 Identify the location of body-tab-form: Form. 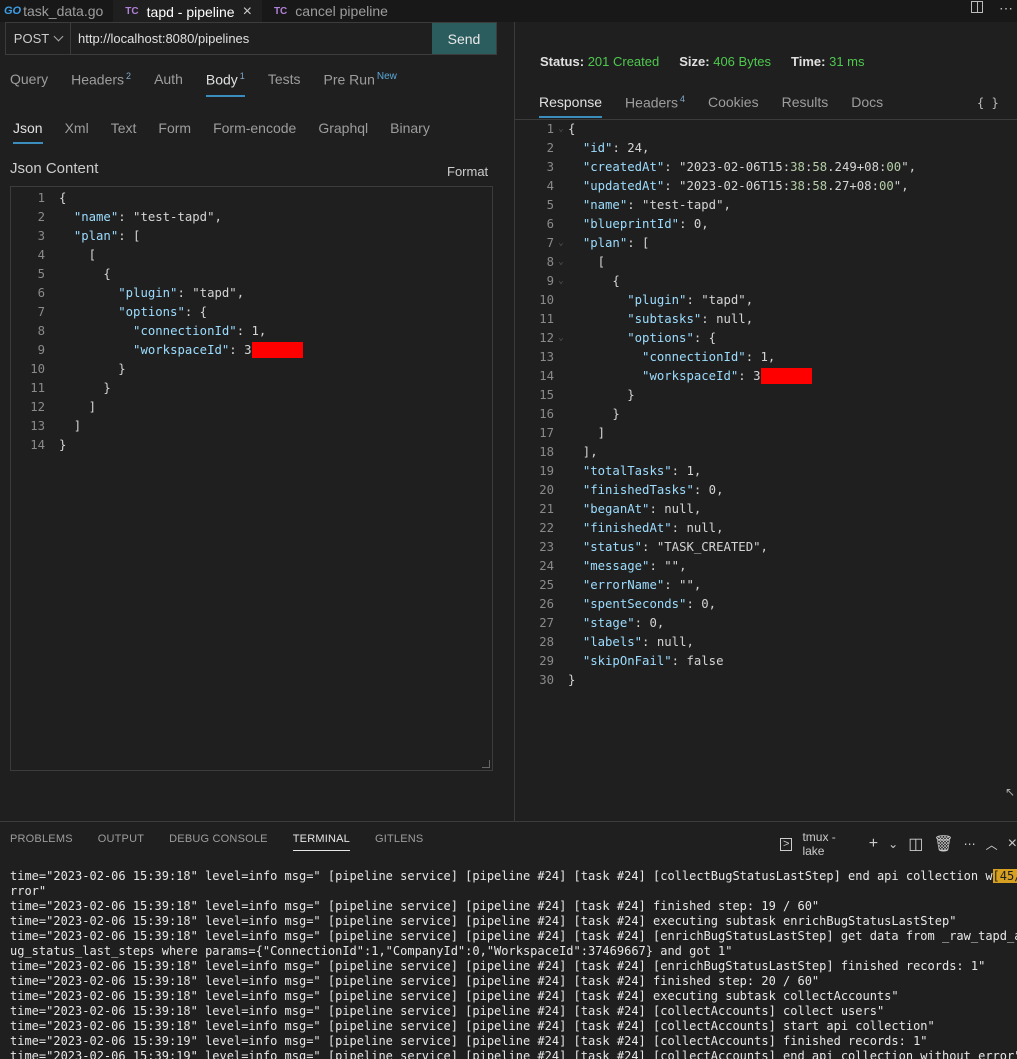
(174, 132).